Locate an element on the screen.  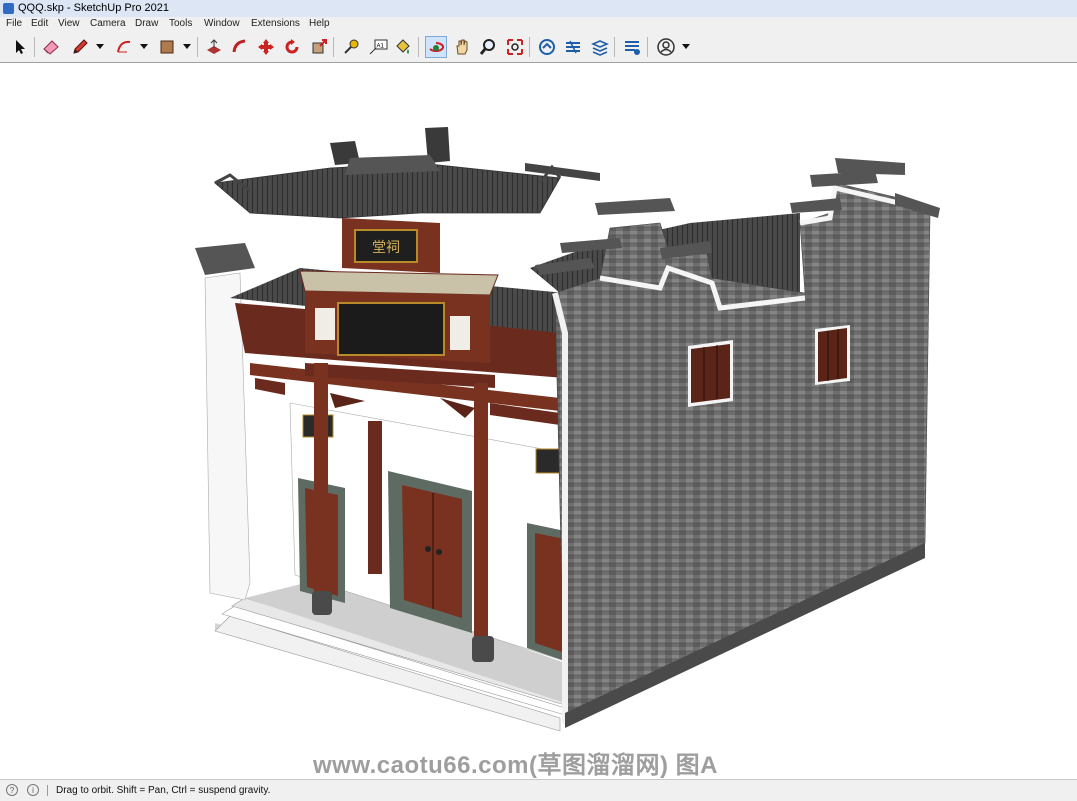
menu-draw: Draw is located at coordinates (146, 23).